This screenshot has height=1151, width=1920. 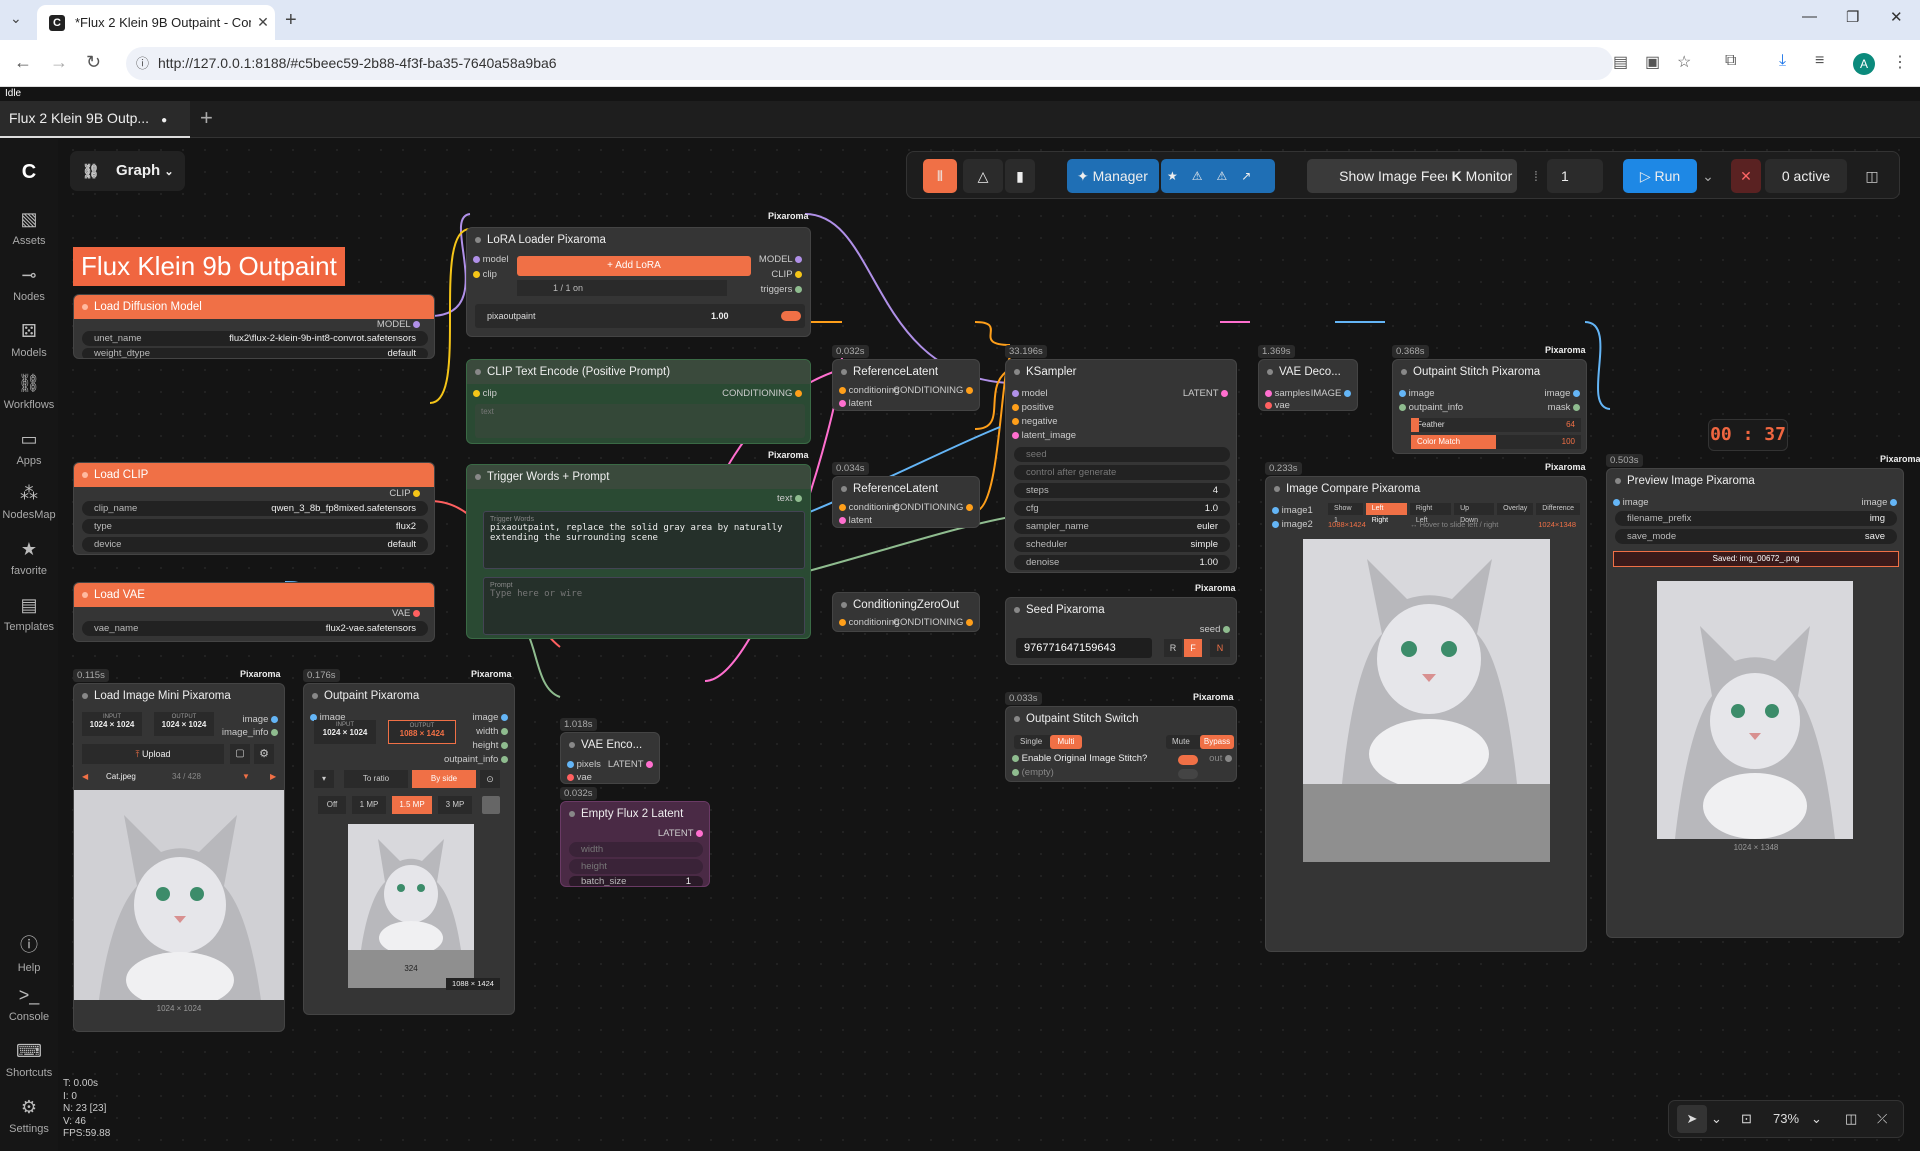 I want to click on input-image: image, so click(x=1417, y=393).